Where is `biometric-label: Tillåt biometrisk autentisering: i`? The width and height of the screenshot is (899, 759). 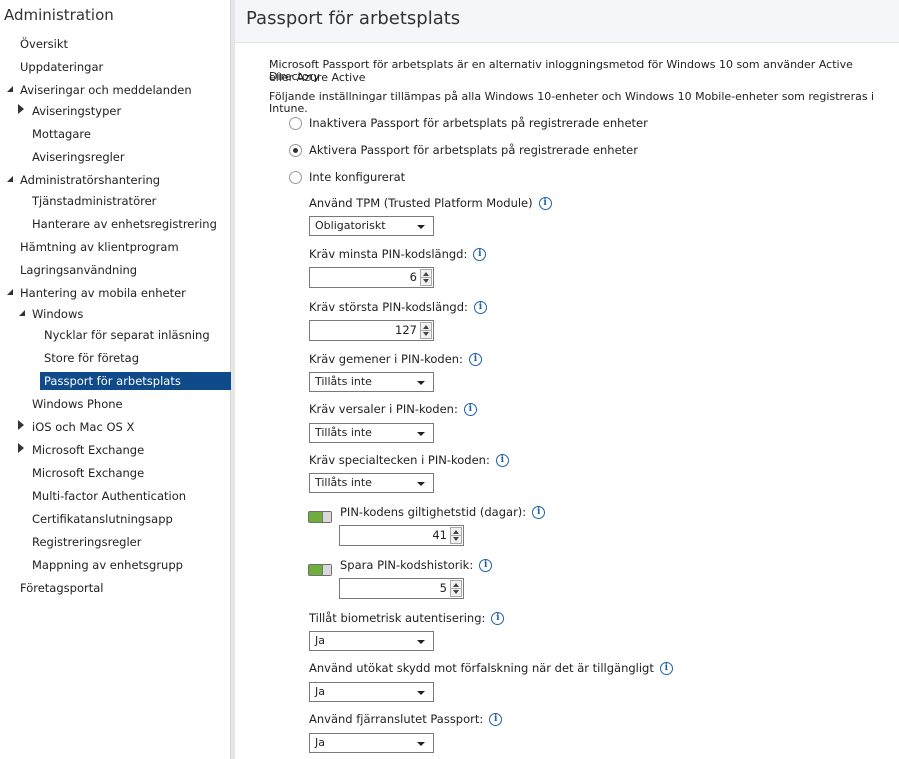
biometric-label: Tillåt biometrisk autentisering: i is located at coordinates (407, 618).